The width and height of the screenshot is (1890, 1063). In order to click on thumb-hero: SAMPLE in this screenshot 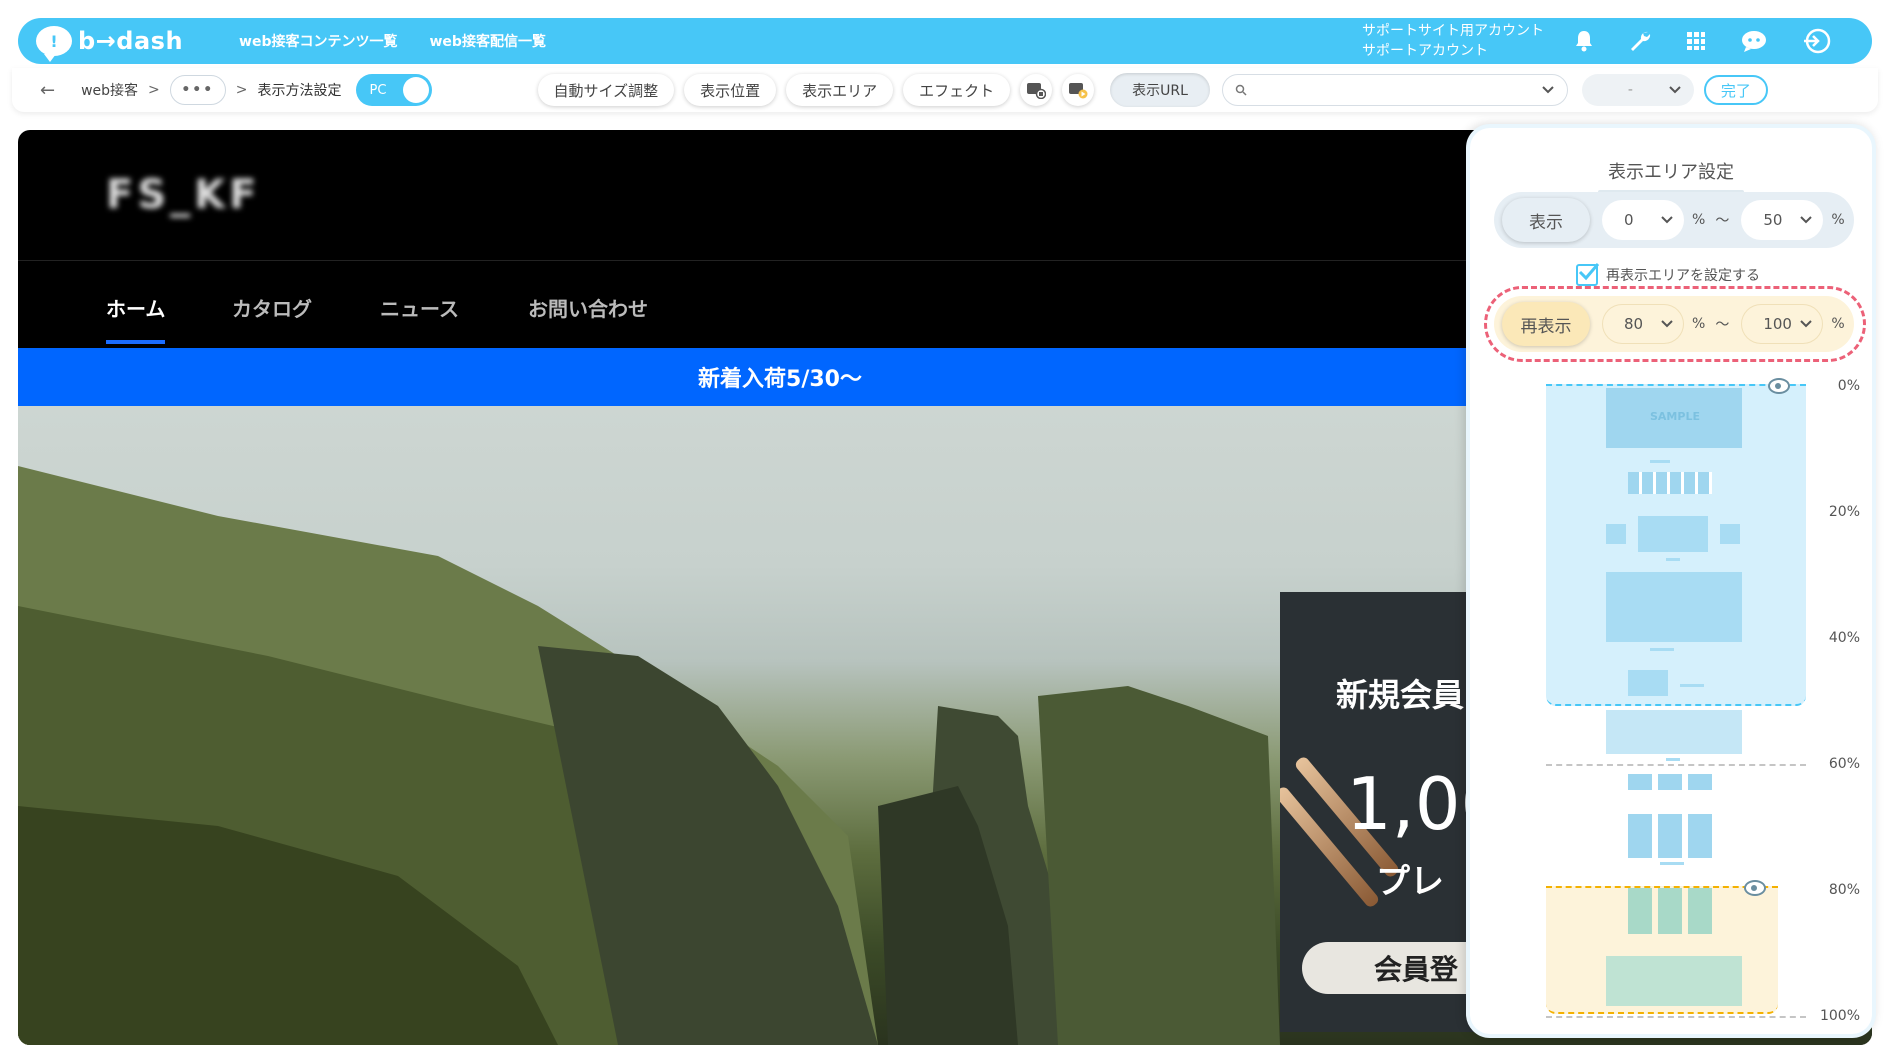, I will do `click(1674, 418)`.